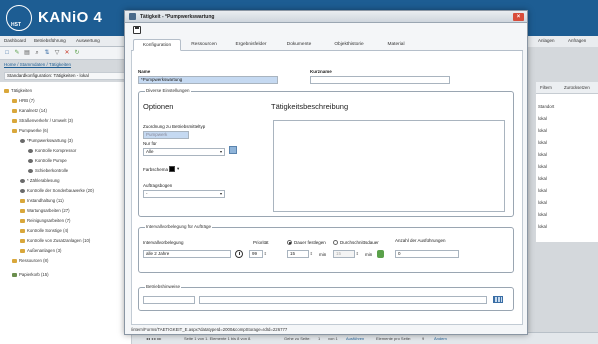 This screenshot has height=344, width=598. What do you see at coordinates (18, 90) in the screenshot?
I see `tree-item: Tätigkeiten` at bounding box center [18, 90].